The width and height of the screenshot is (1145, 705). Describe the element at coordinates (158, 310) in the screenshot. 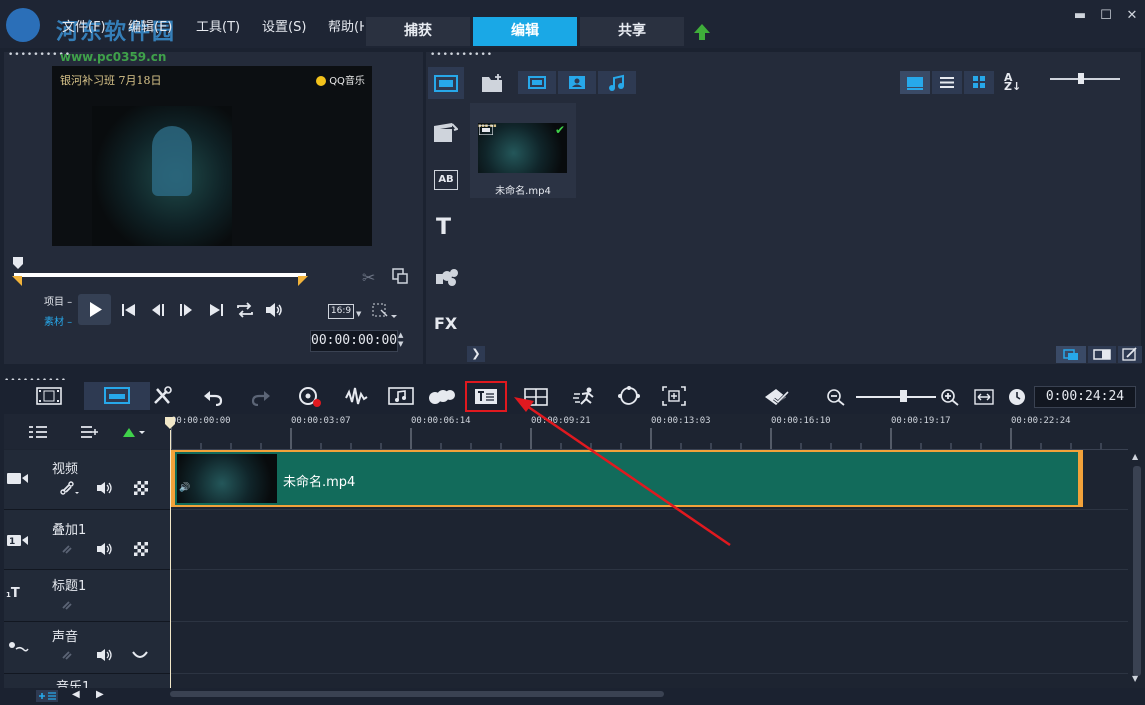

I see `previous-frame-icon` at that location.